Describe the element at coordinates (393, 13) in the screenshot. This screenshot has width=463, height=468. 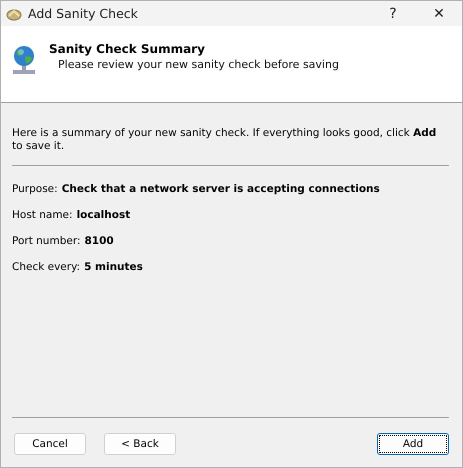
I see `help-button: ?` at that location.